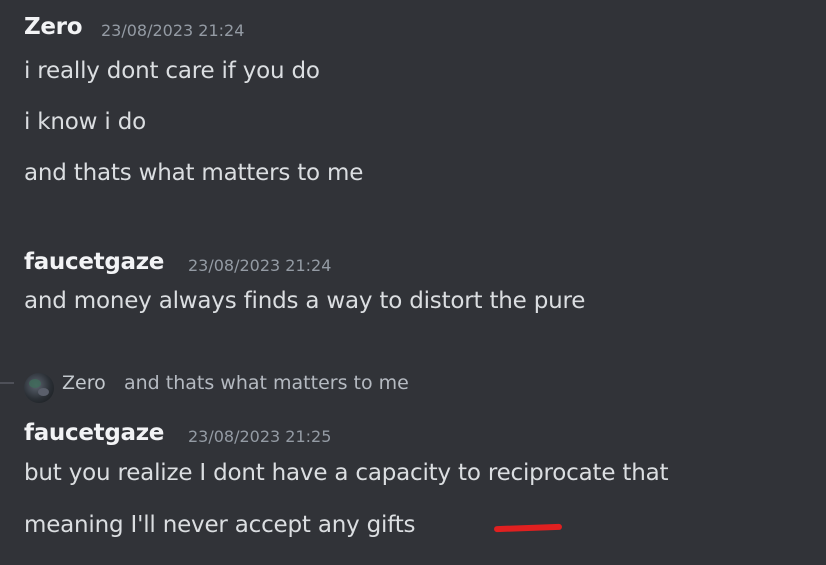 Image resolution: width=826 pixels, height=565 pixels. I want to click on red-annotation-mark, so click(528, 528).